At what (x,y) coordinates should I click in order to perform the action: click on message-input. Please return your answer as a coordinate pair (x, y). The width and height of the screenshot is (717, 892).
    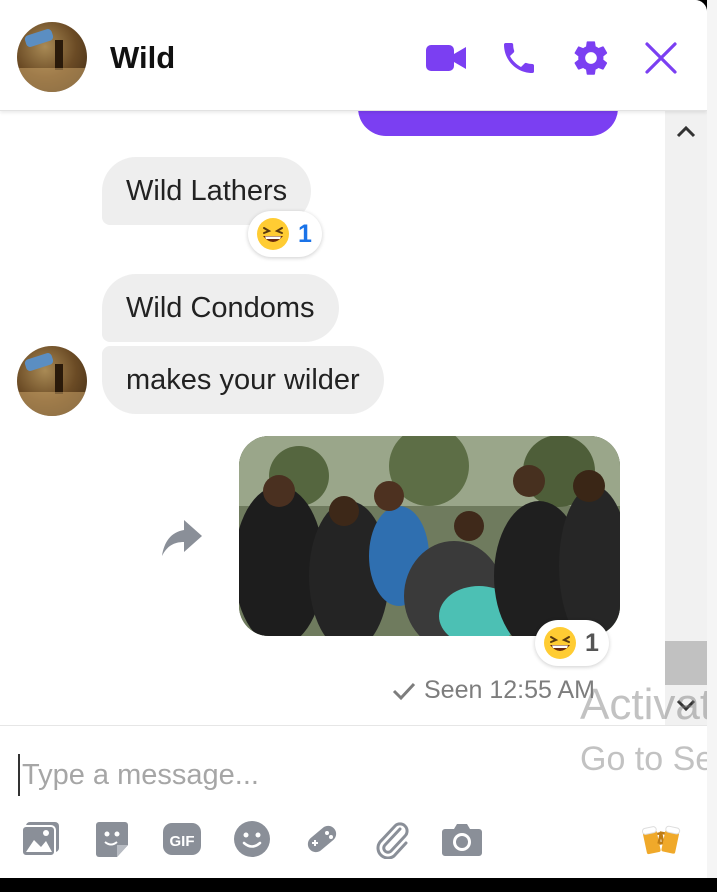
    Looking at the image, I should click on (291, 775).